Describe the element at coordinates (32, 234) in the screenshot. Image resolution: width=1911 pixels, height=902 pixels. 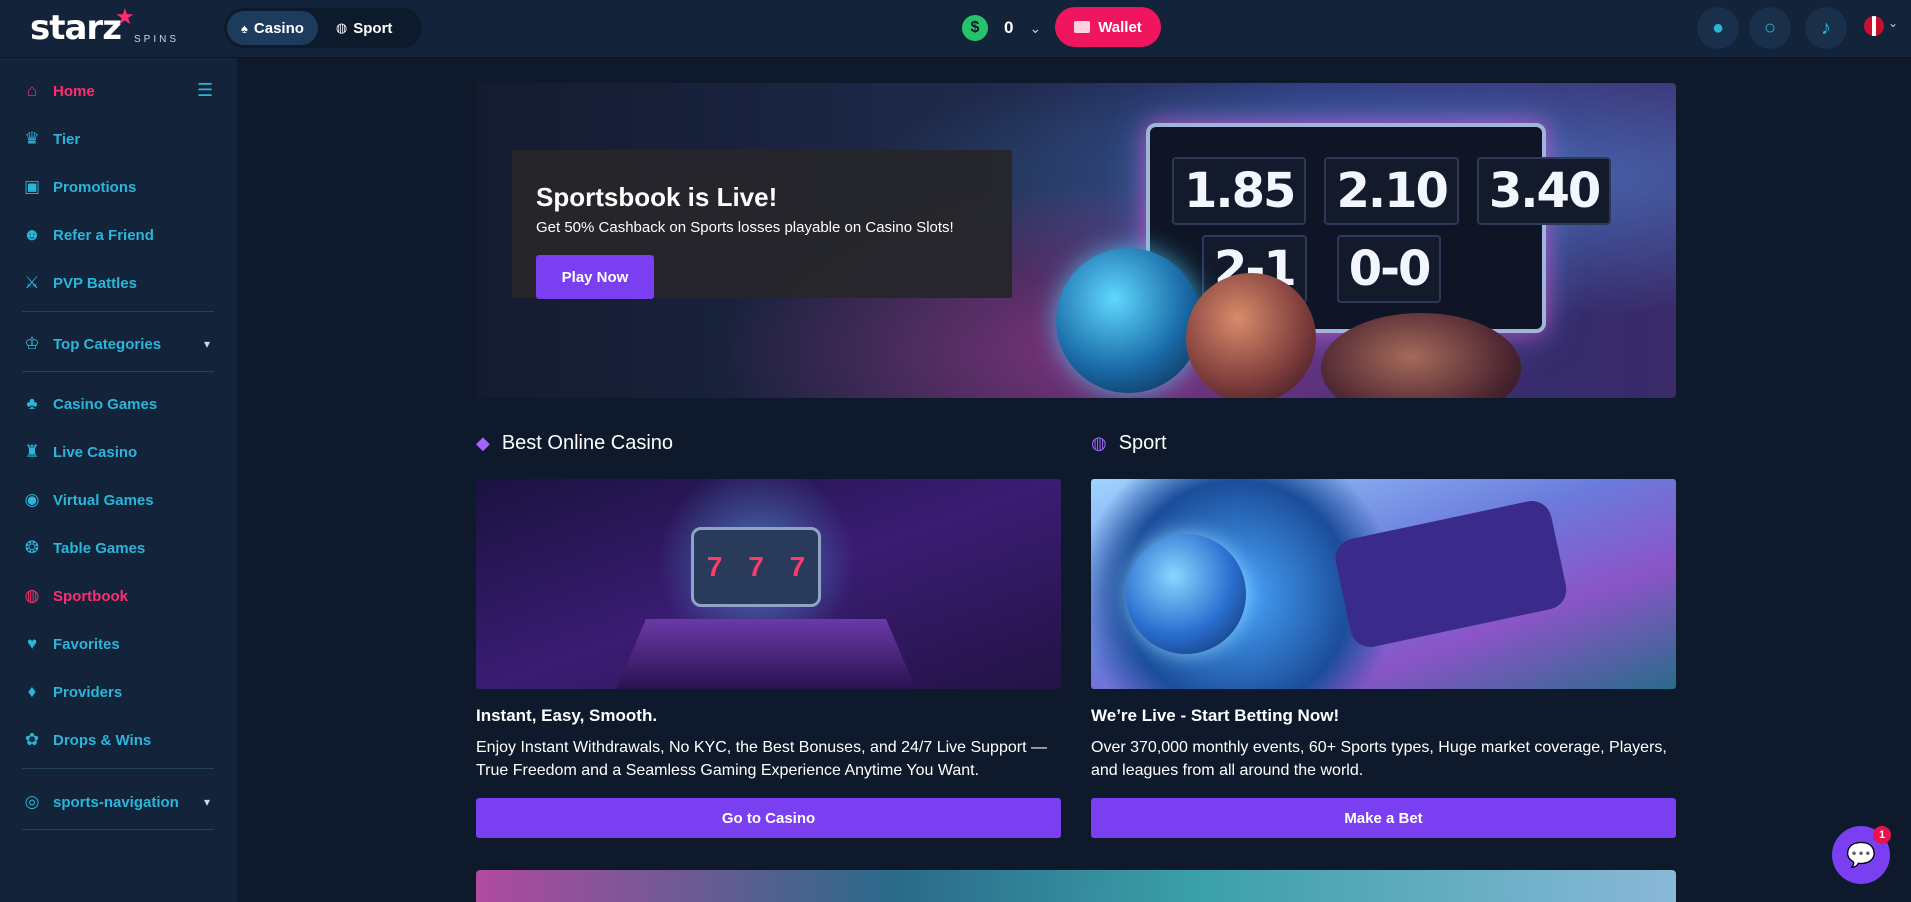
I see `users-icon: ☻` at that location.